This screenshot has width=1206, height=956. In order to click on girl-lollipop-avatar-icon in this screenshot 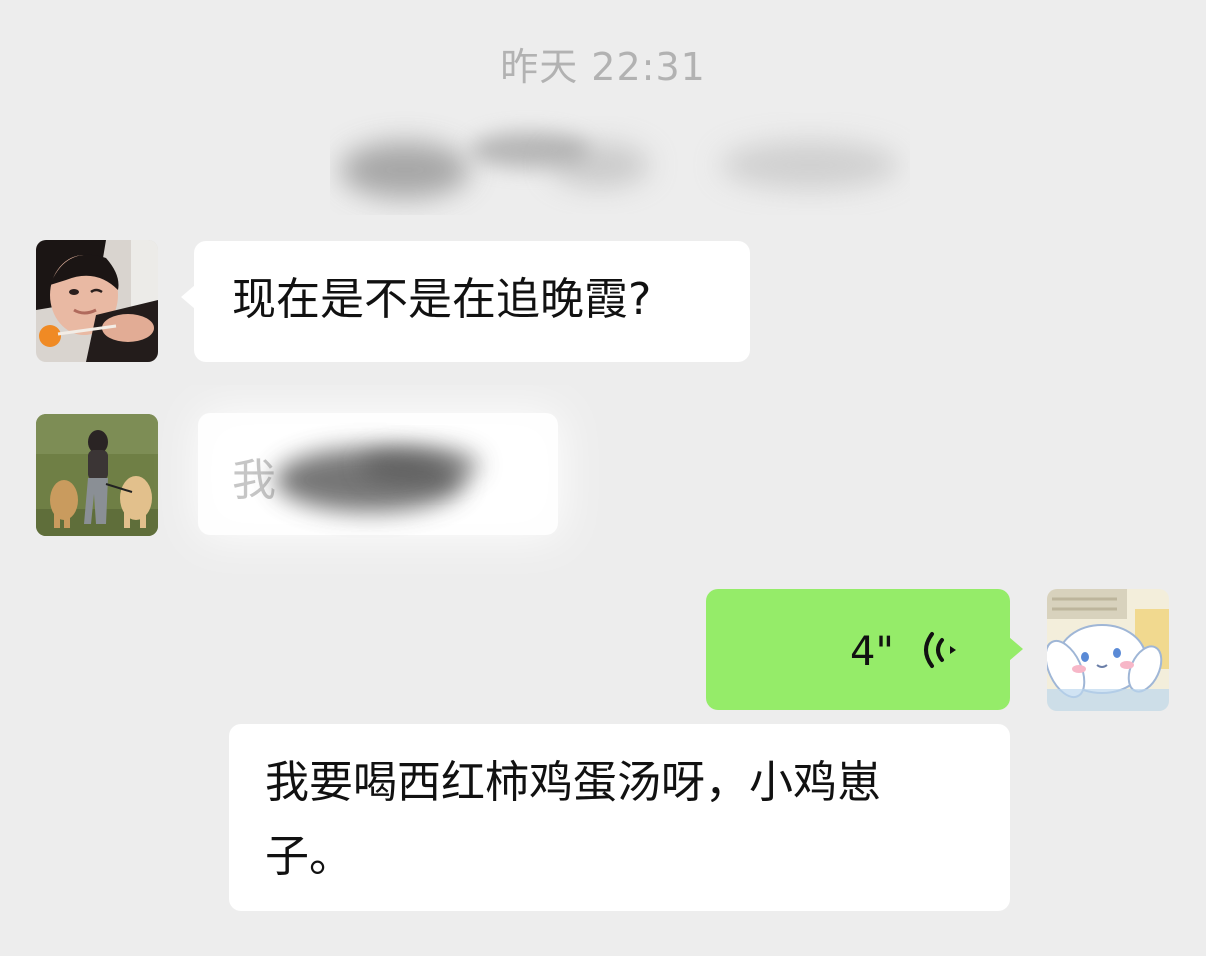, I will do `click(97, 301)`.